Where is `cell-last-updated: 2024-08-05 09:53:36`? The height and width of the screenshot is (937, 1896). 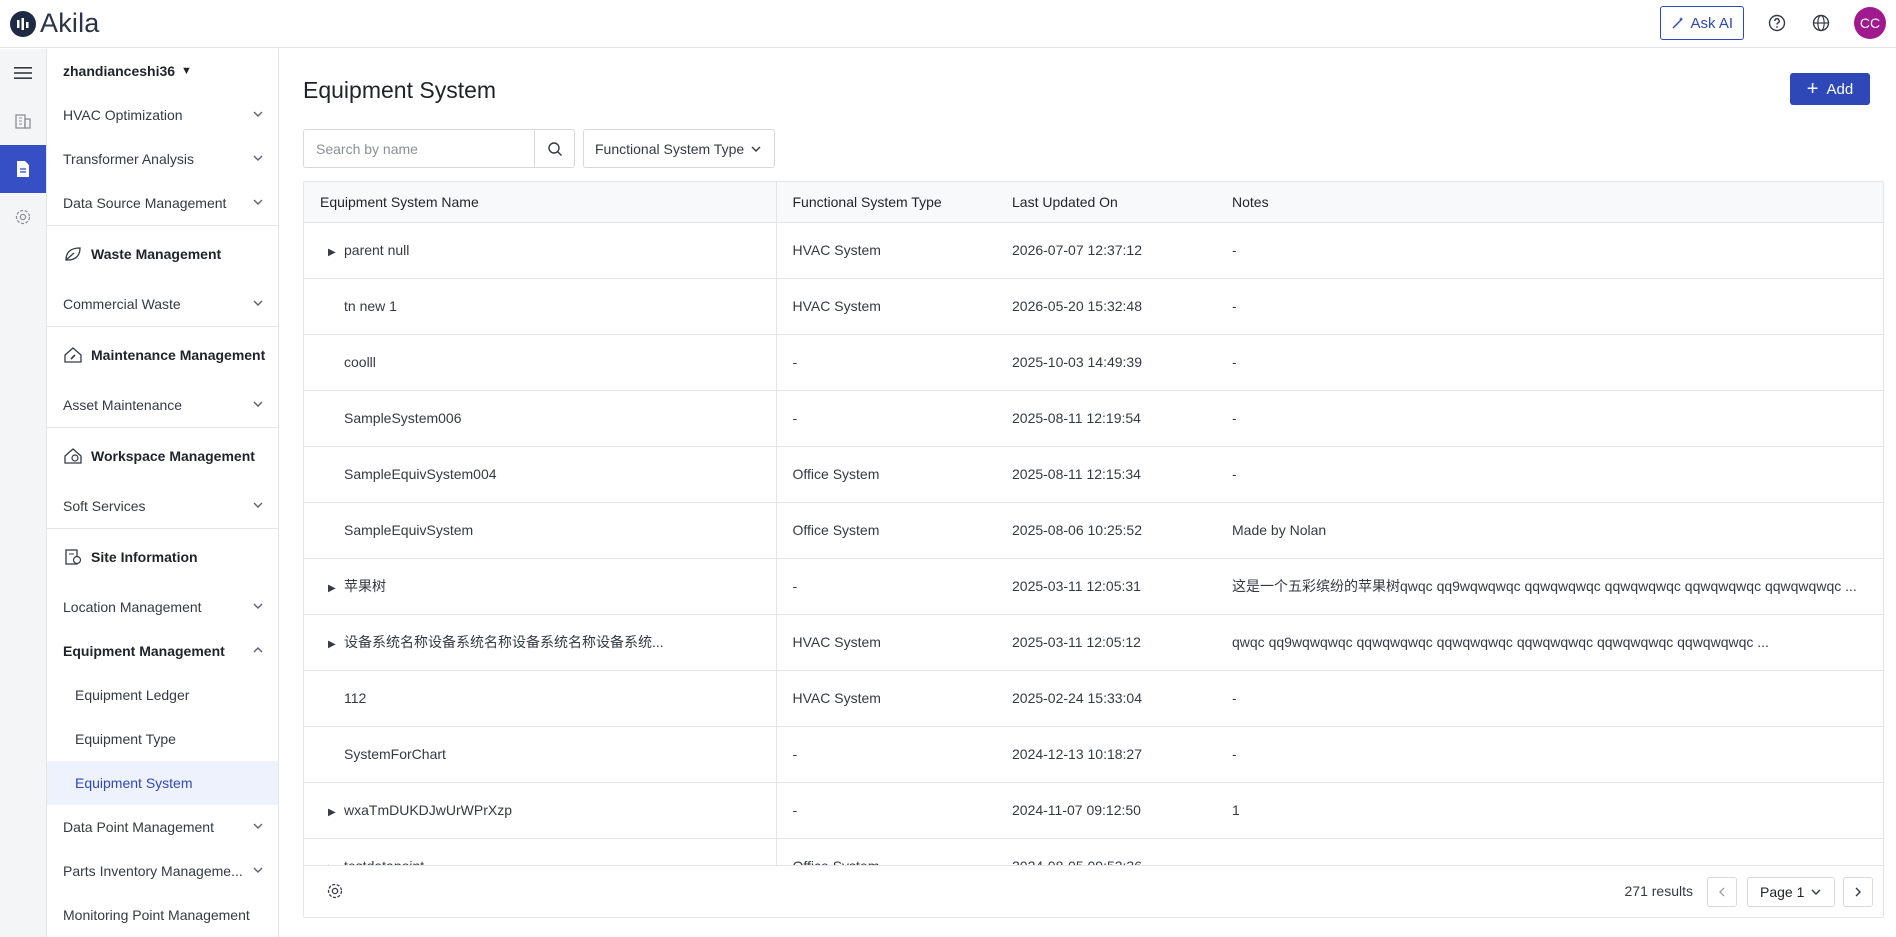 cell-last-updated: 2024-08-05 09:53:36 is located at coordinates (1106, 853).